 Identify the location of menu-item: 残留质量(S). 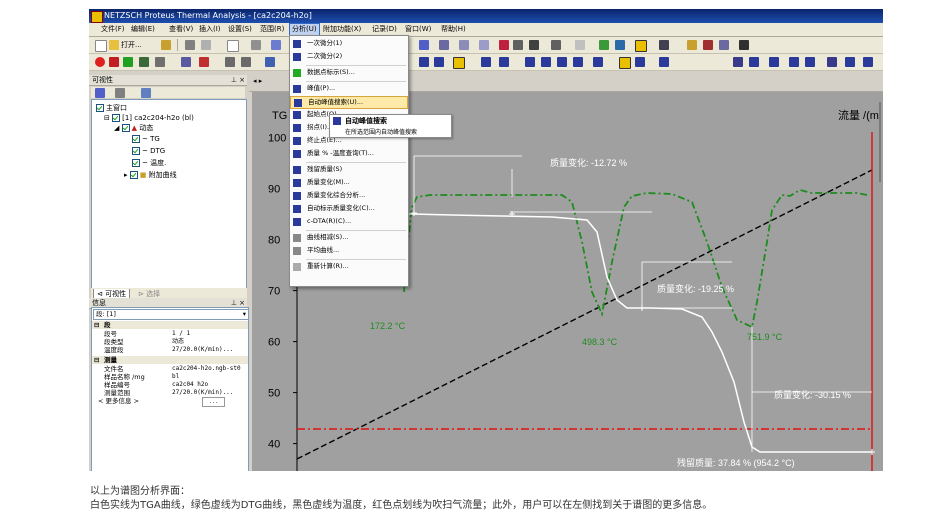
(349, 169).